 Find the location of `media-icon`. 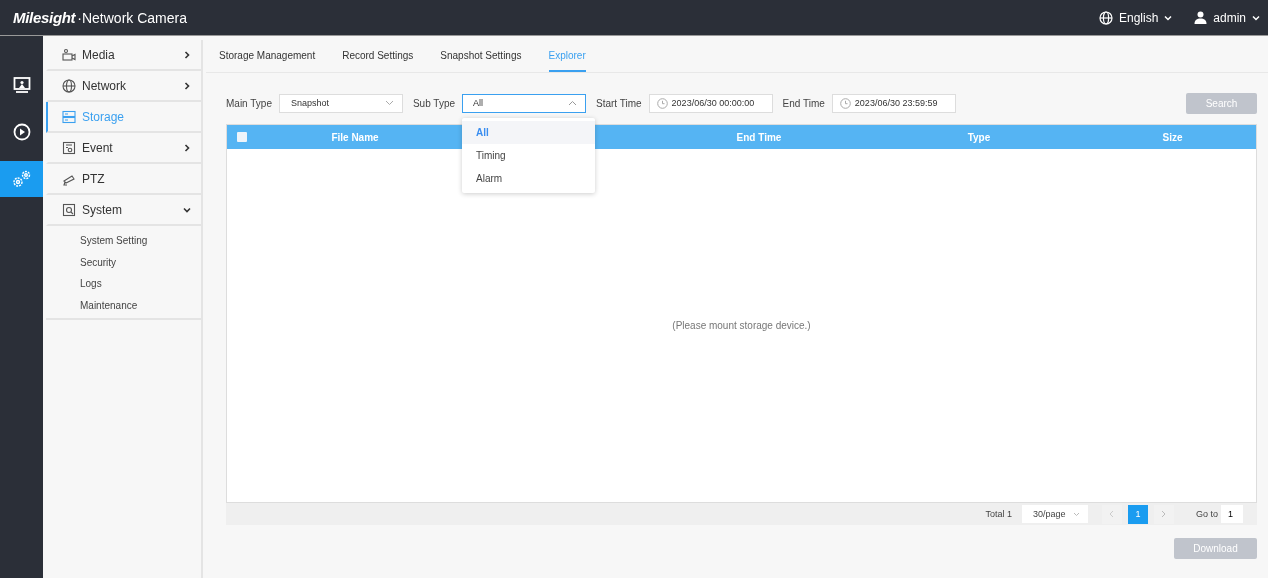

media-icon is located at coordinates (69, 54).